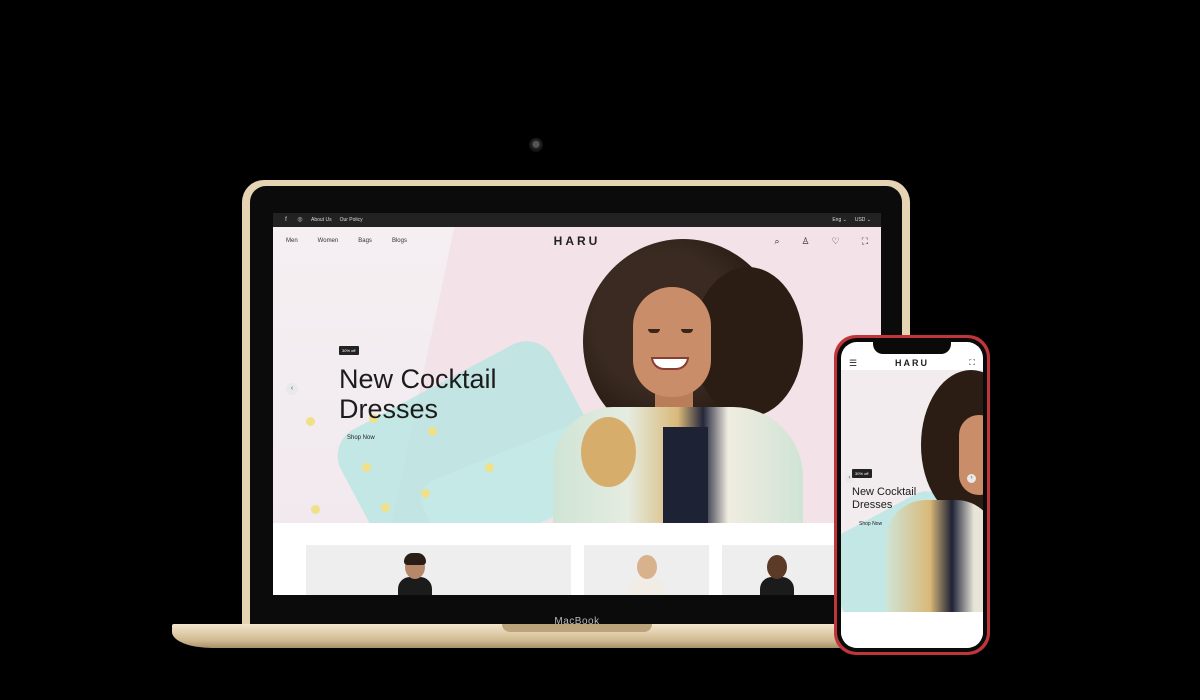  What do you see at coordinates (577, 621) in the screenshot?
I see `macbook-label: MacBook` at bounding box center [577, 621].